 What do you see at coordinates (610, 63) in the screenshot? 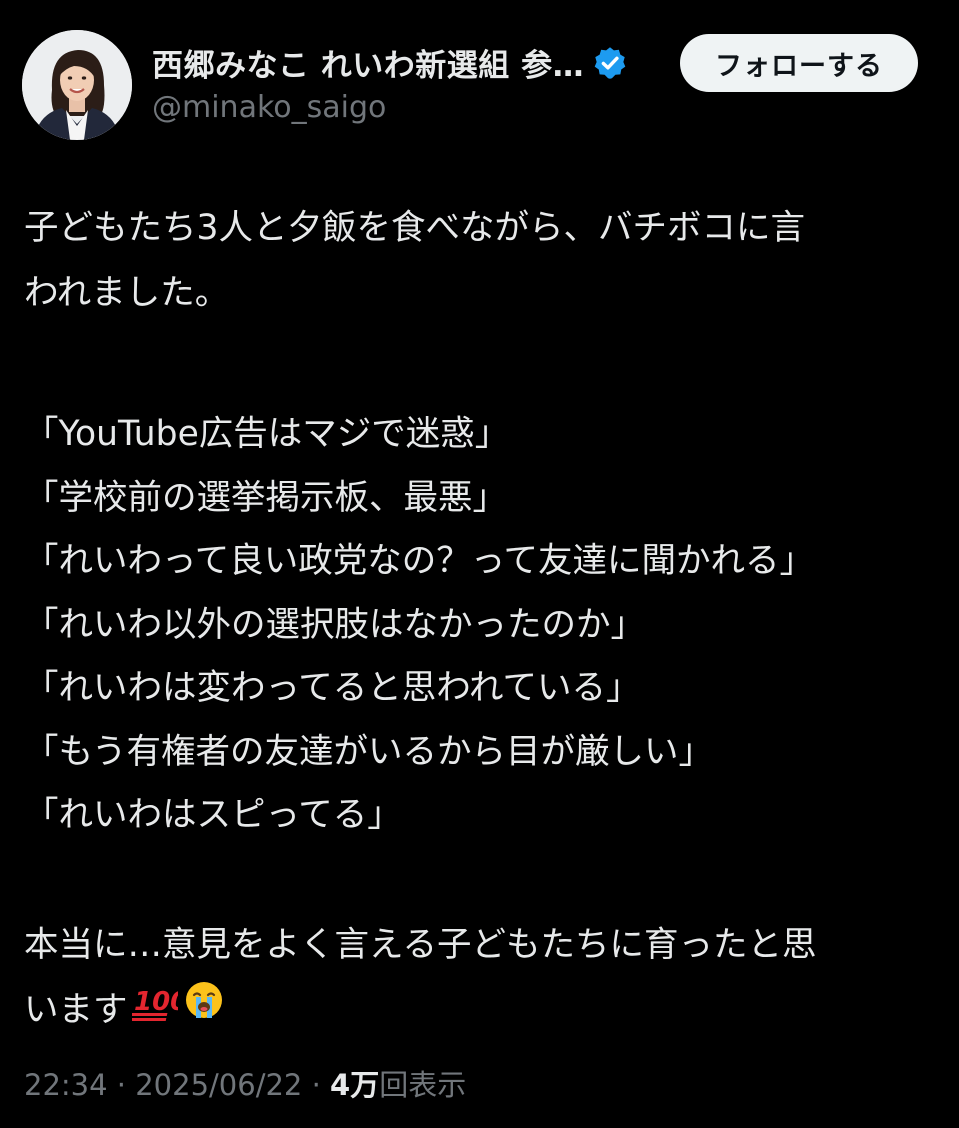
I see `verified-badge-icon` at bounding box center [610, 63].